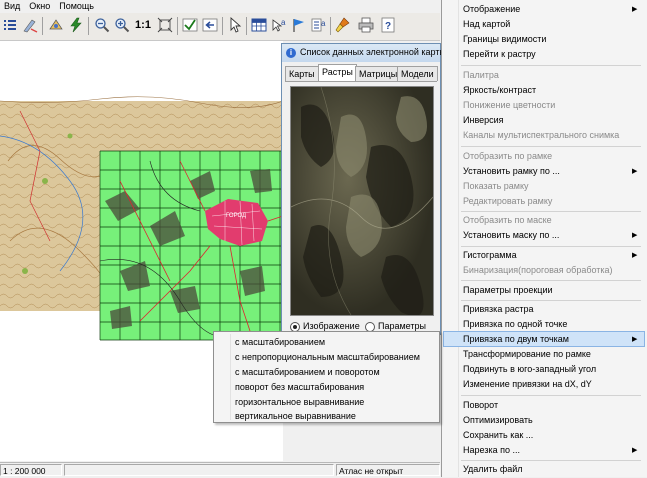 This screenshot has width=647, height=478. What do you see at coordinates (378, 73) in the screenshot?
I see `tab-matrices: Матрицы` at bounding box center [378, 73].